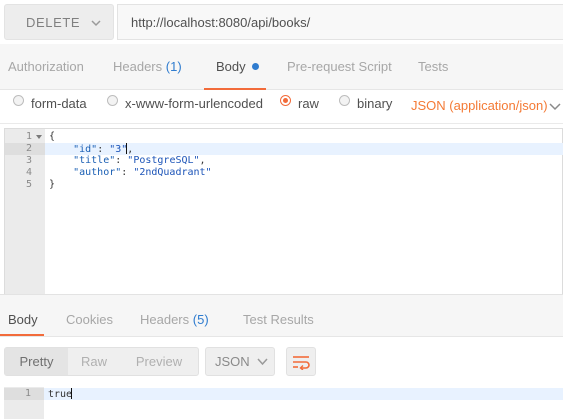 The image size is (563, 419). Describe the element at coordinates (112, 100) in the screenshot. I see `radio-urlencoded` at that location.